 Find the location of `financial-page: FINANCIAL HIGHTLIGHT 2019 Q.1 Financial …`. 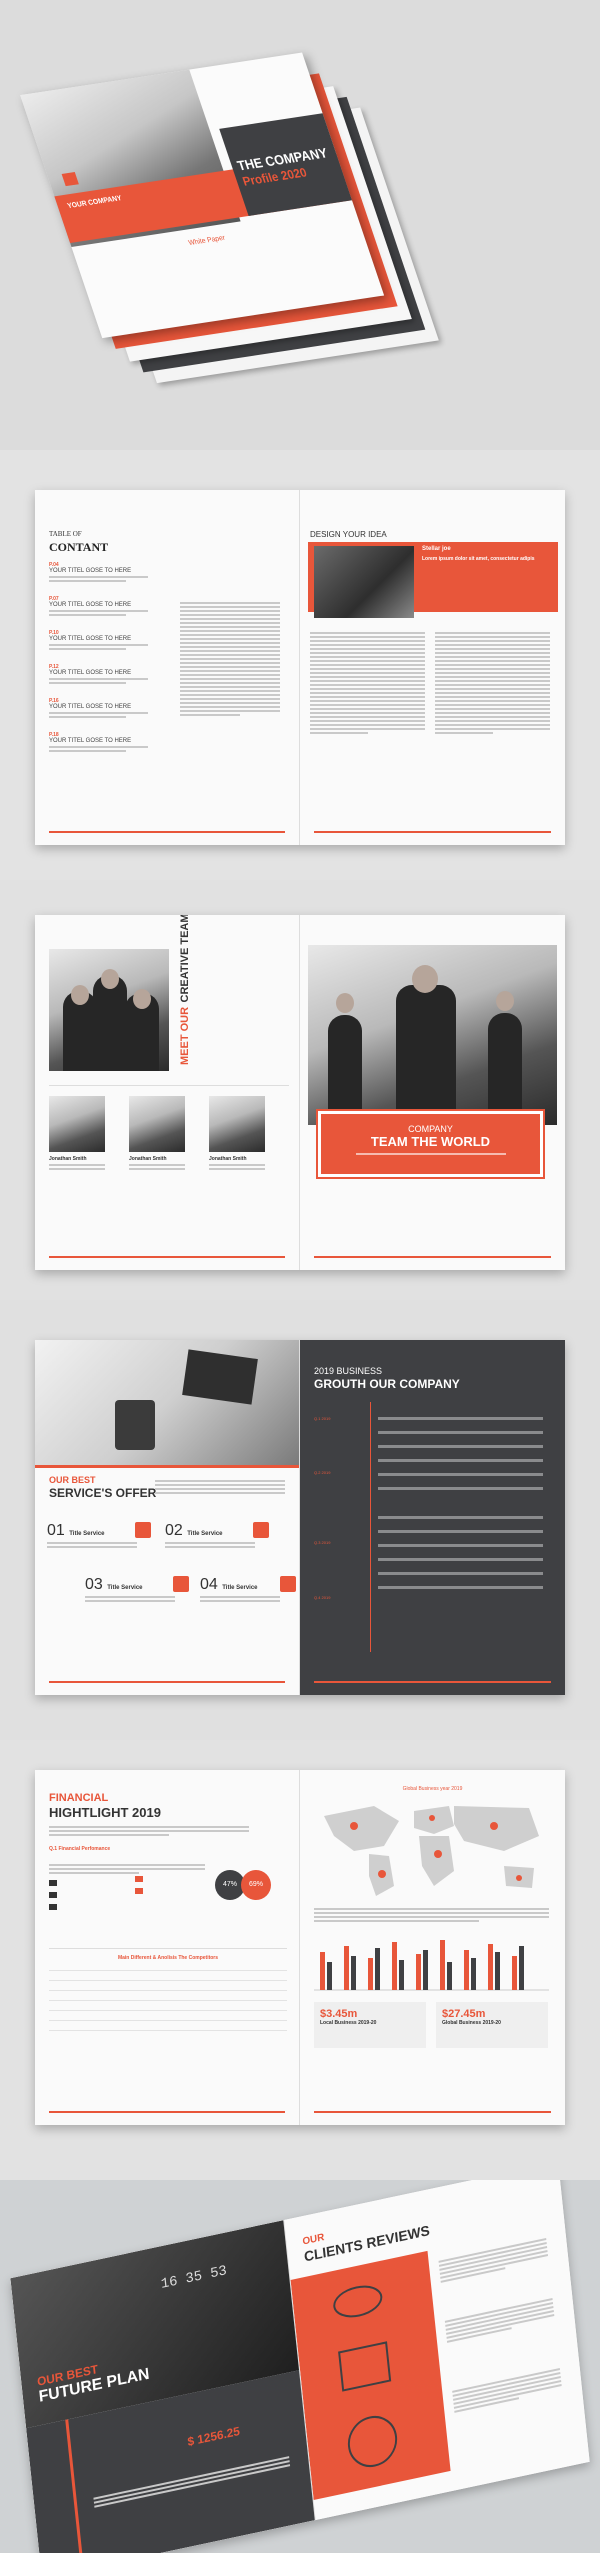

financial-page: FINANCIAL HIGHTLIGHT 2019 Q.1 Financial … is located at coordinates (167, 1947).